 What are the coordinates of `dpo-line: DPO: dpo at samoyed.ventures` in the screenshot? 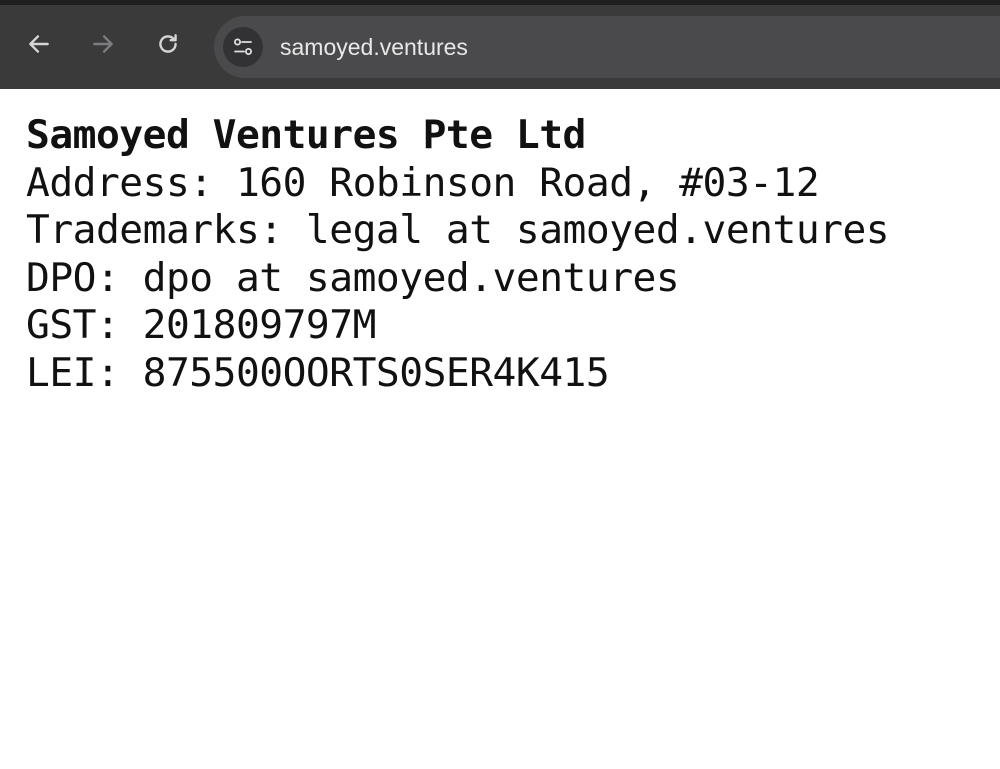 It's located at (353, 277).